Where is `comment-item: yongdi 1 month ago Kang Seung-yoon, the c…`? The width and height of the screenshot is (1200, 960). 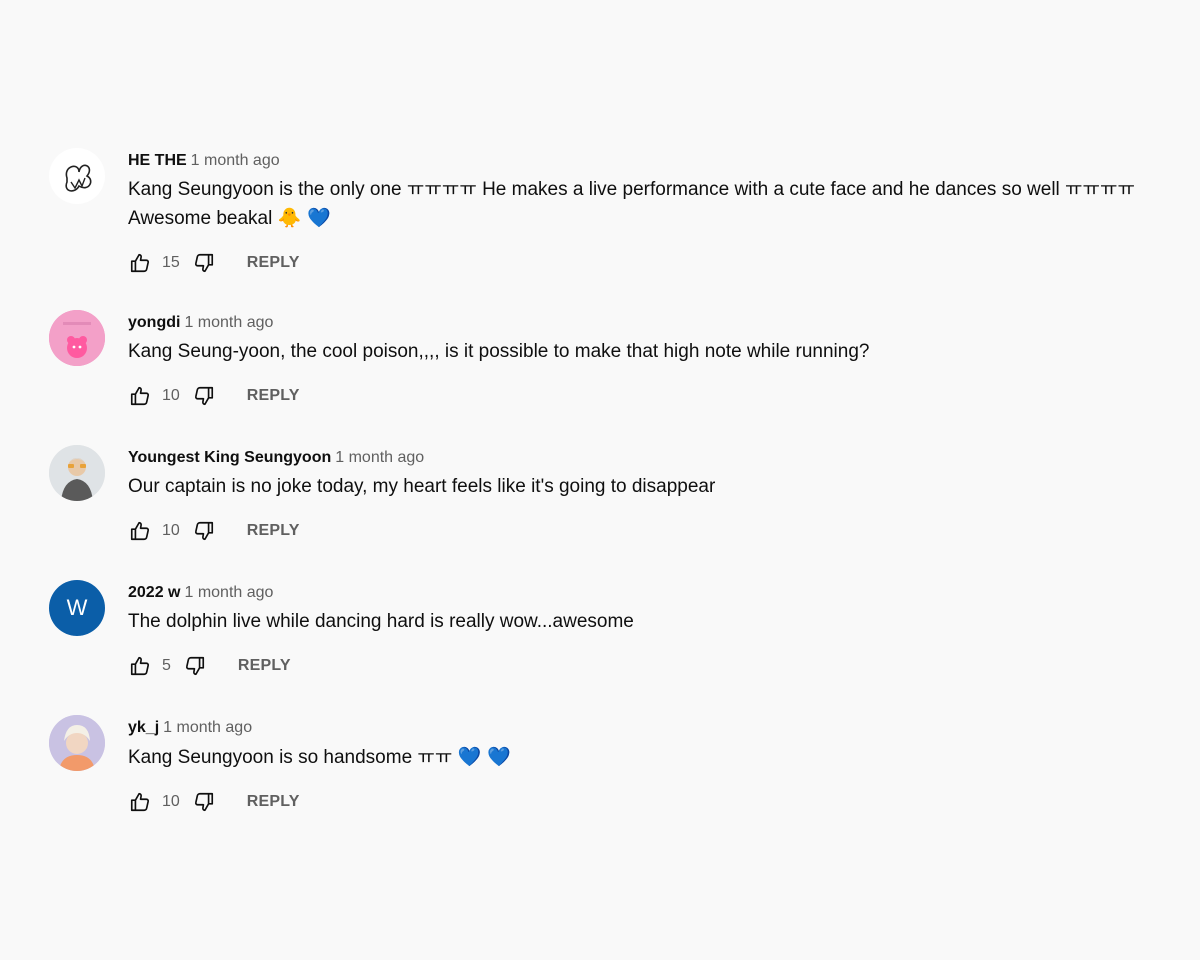 comment-item: yongdi 1 month ago Kang Seung-yoon, the c… is located at coordinates (600, 367).